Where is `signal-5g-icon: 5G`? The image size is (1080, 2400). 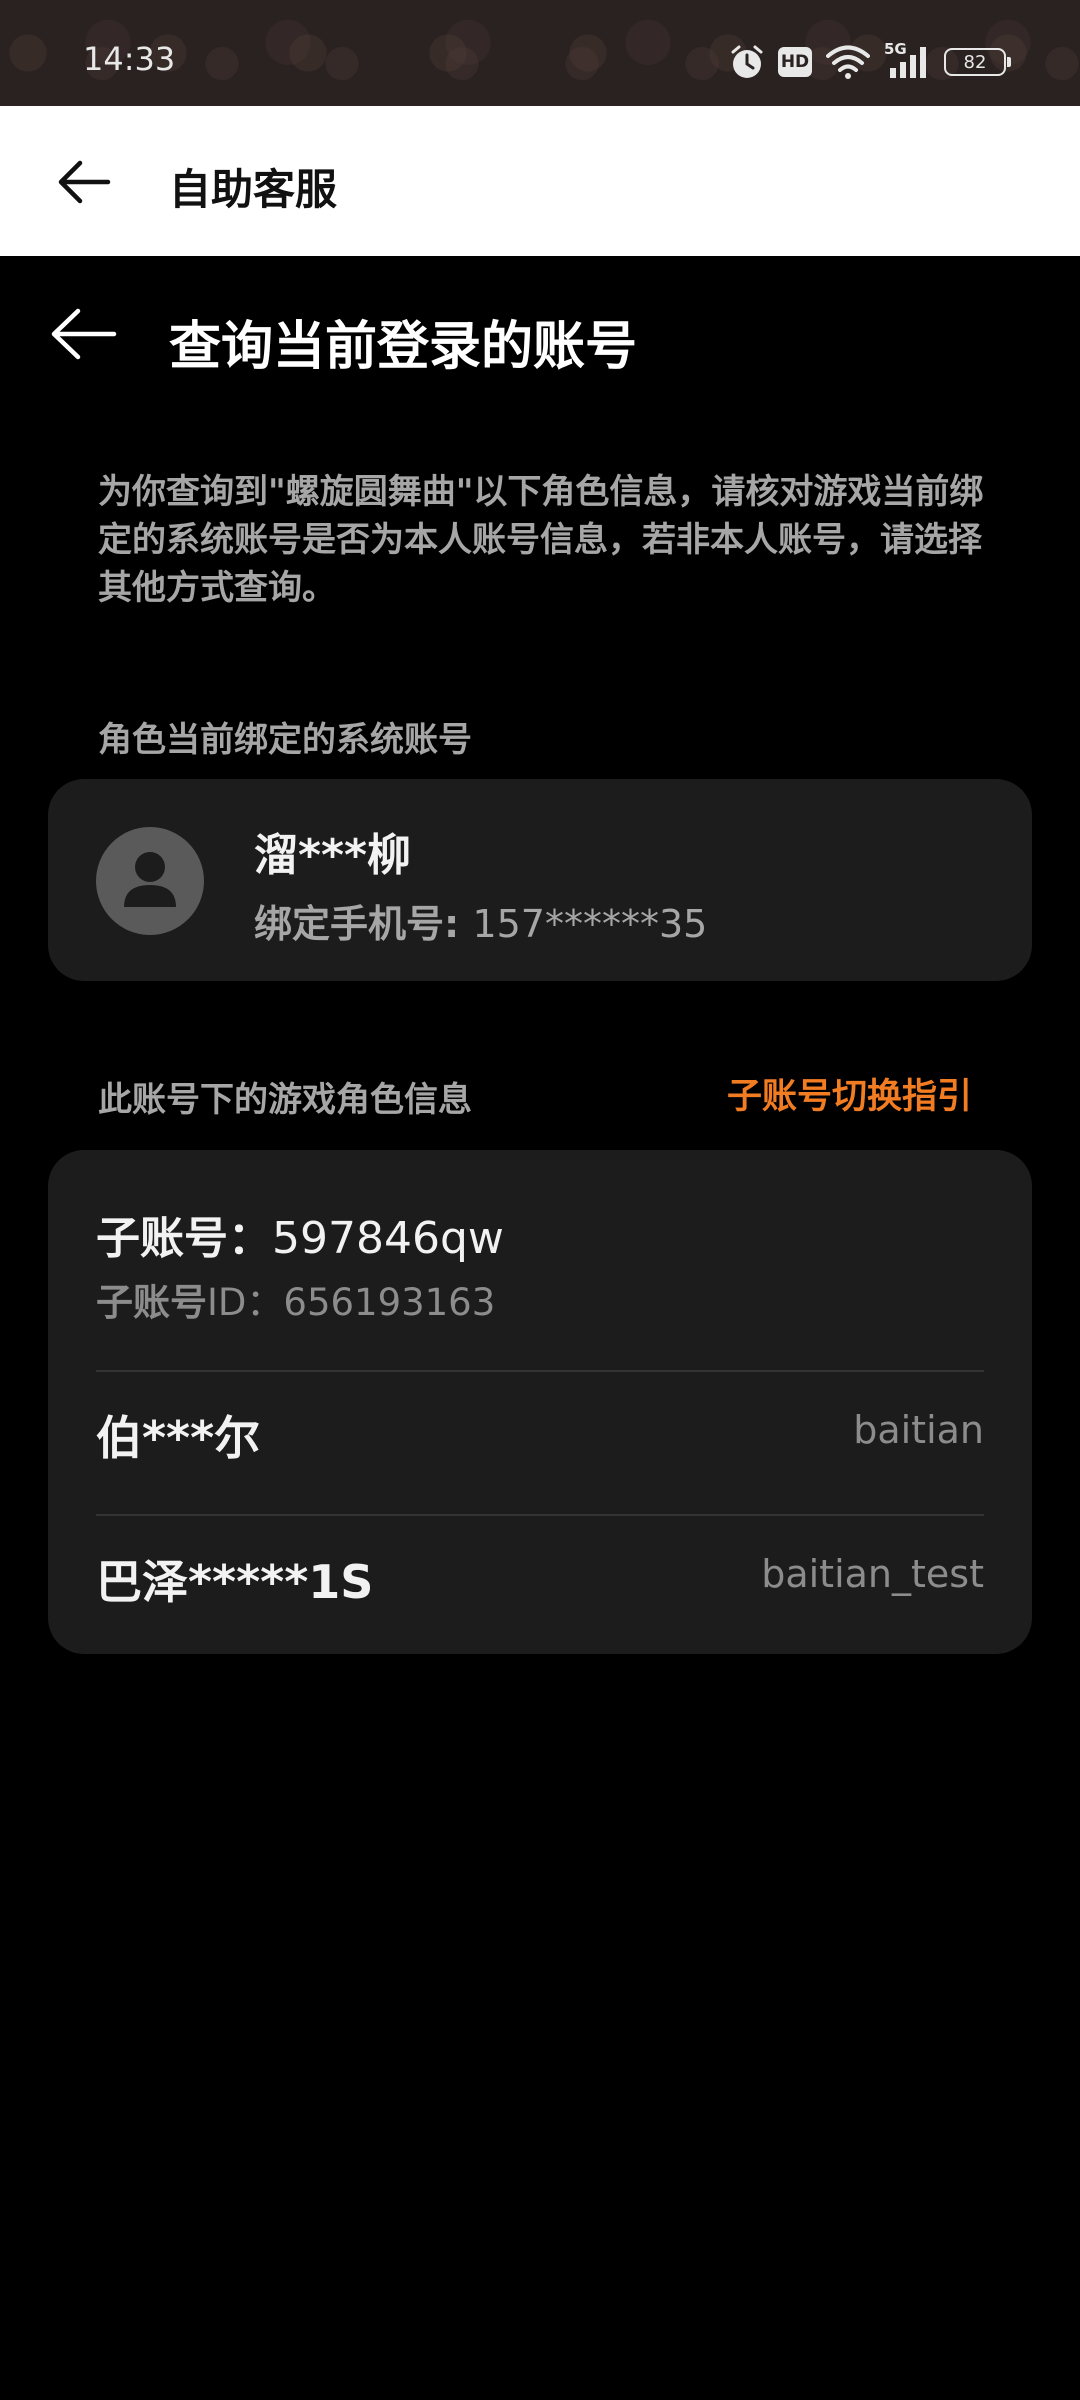 signal-5g-icon: 5G is located at coordinates (907, 60).